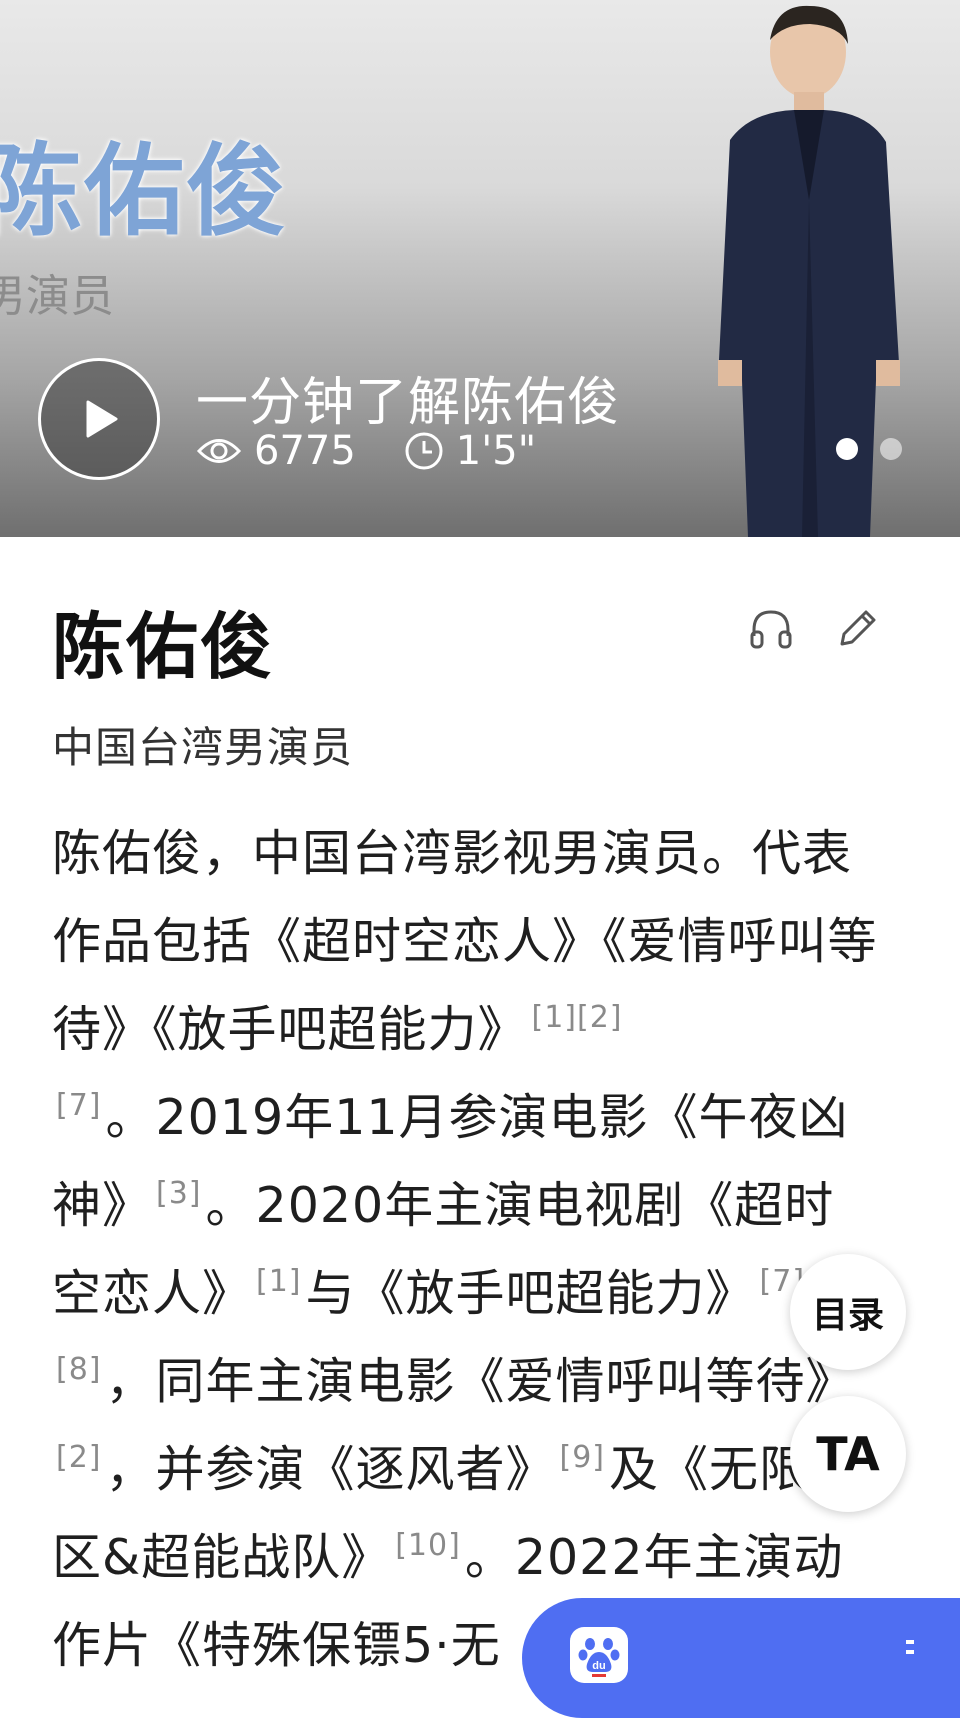 Image resolution: width=960 pixels, height=1718 pixels. I want to click on carousel-dot-active, so click(847, 449).